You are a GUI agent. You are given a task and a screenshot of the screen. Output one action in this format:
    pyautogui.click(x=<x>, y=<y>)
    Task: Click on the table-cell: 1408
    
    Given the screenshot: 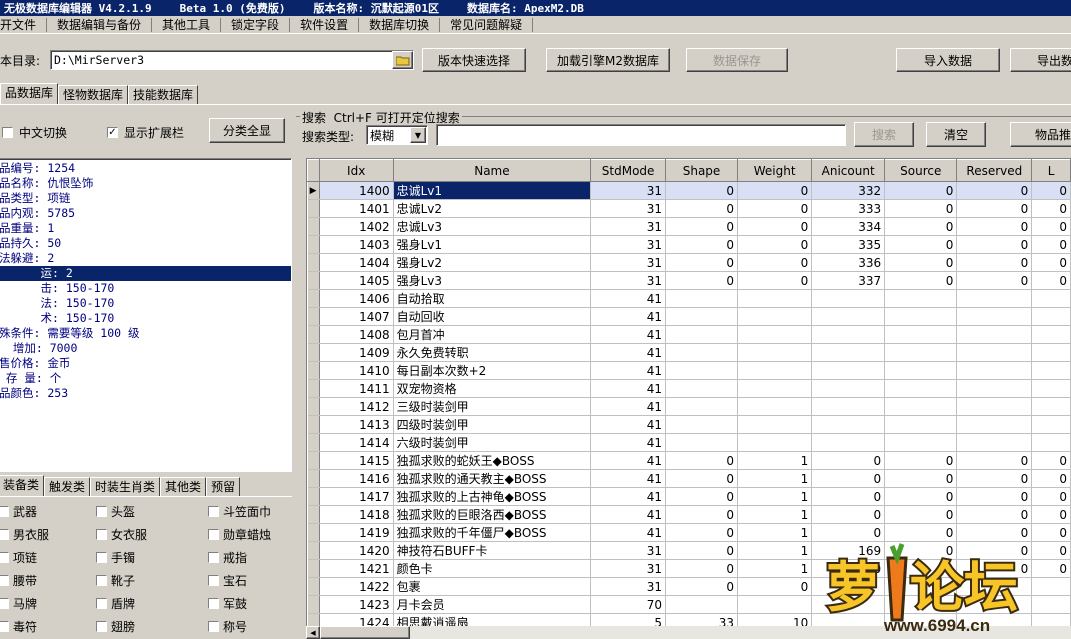 What is the action you would take?
    pyautogui.click(x=356, y=334)
    